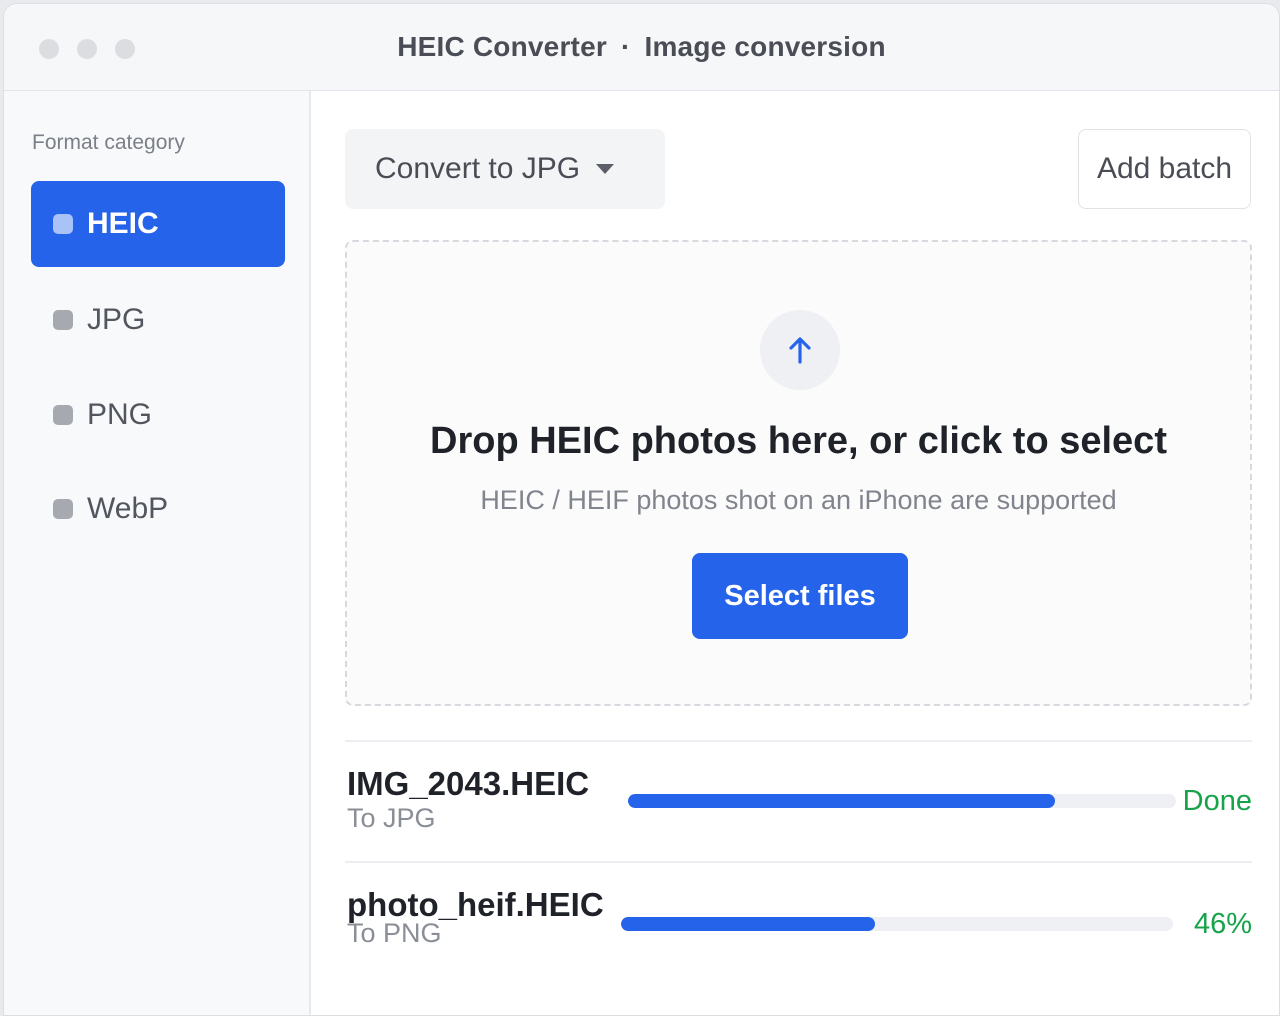 Image resolution: width=1280 pixels, height=1016 pixels. Describe the element at coordinates (394, 933) in the screenshot. I see `file-target-format: To PNG` at that location.